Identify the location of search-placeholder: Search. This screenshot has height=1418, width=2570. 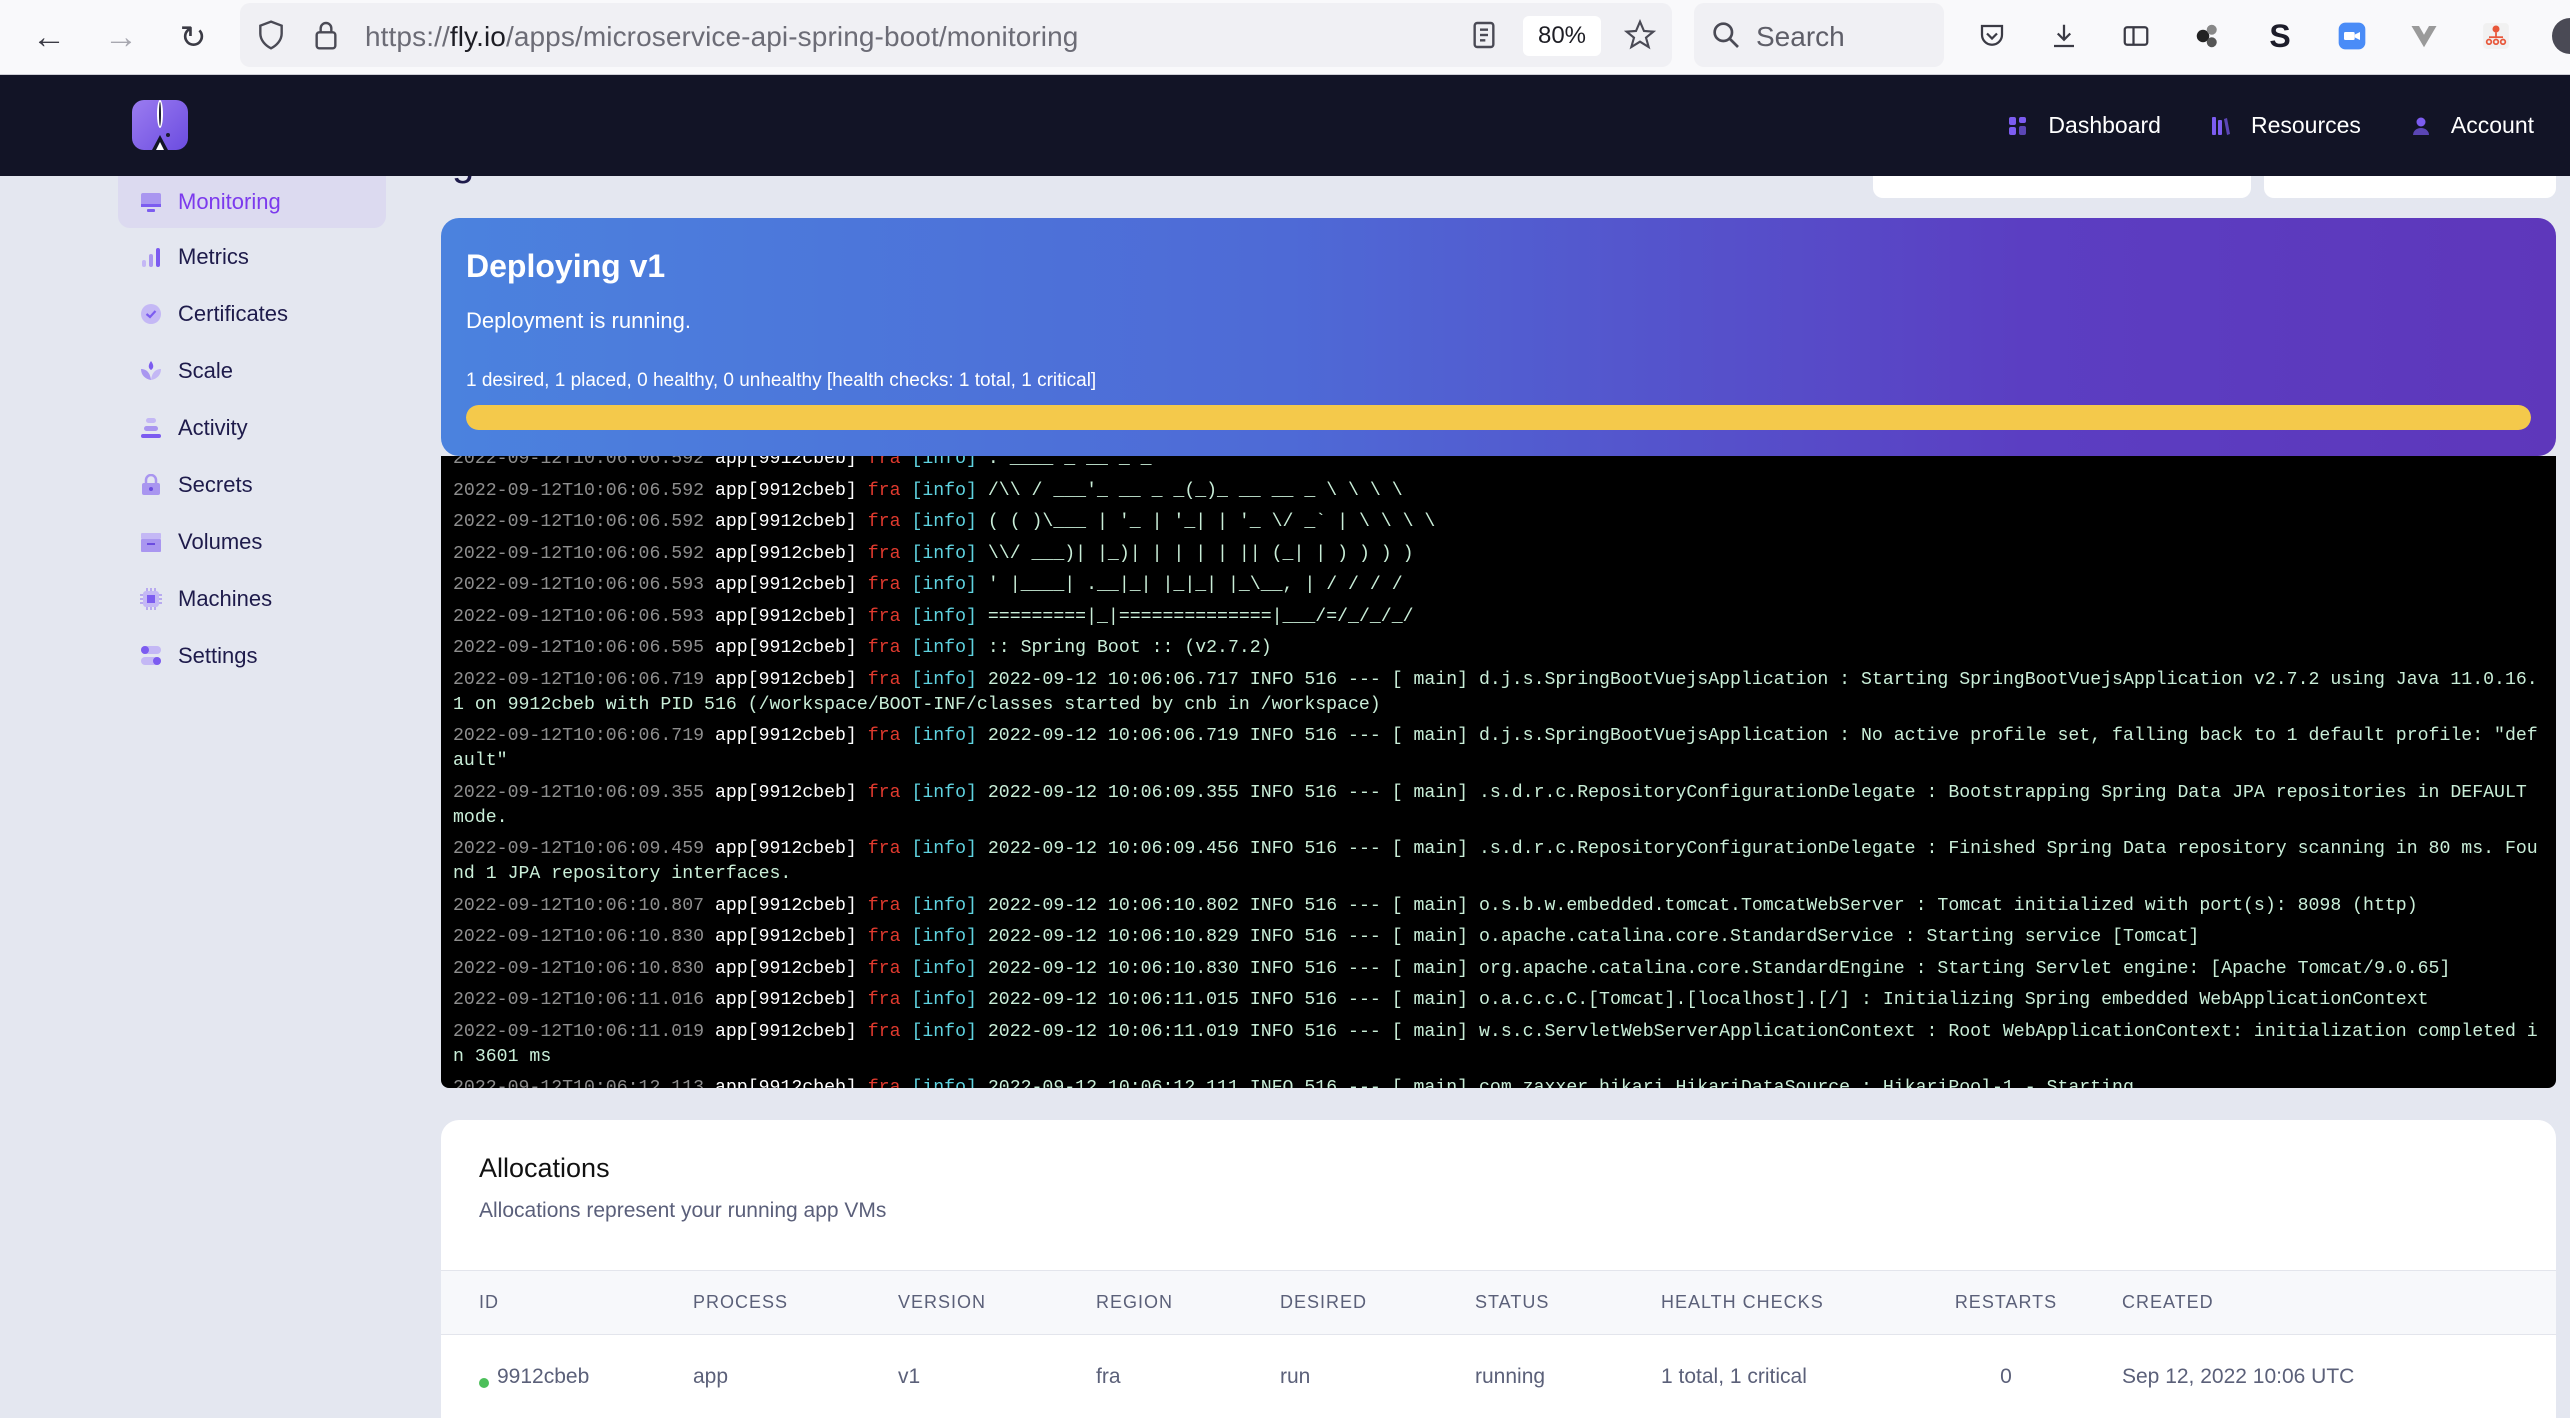
(1800, 36).